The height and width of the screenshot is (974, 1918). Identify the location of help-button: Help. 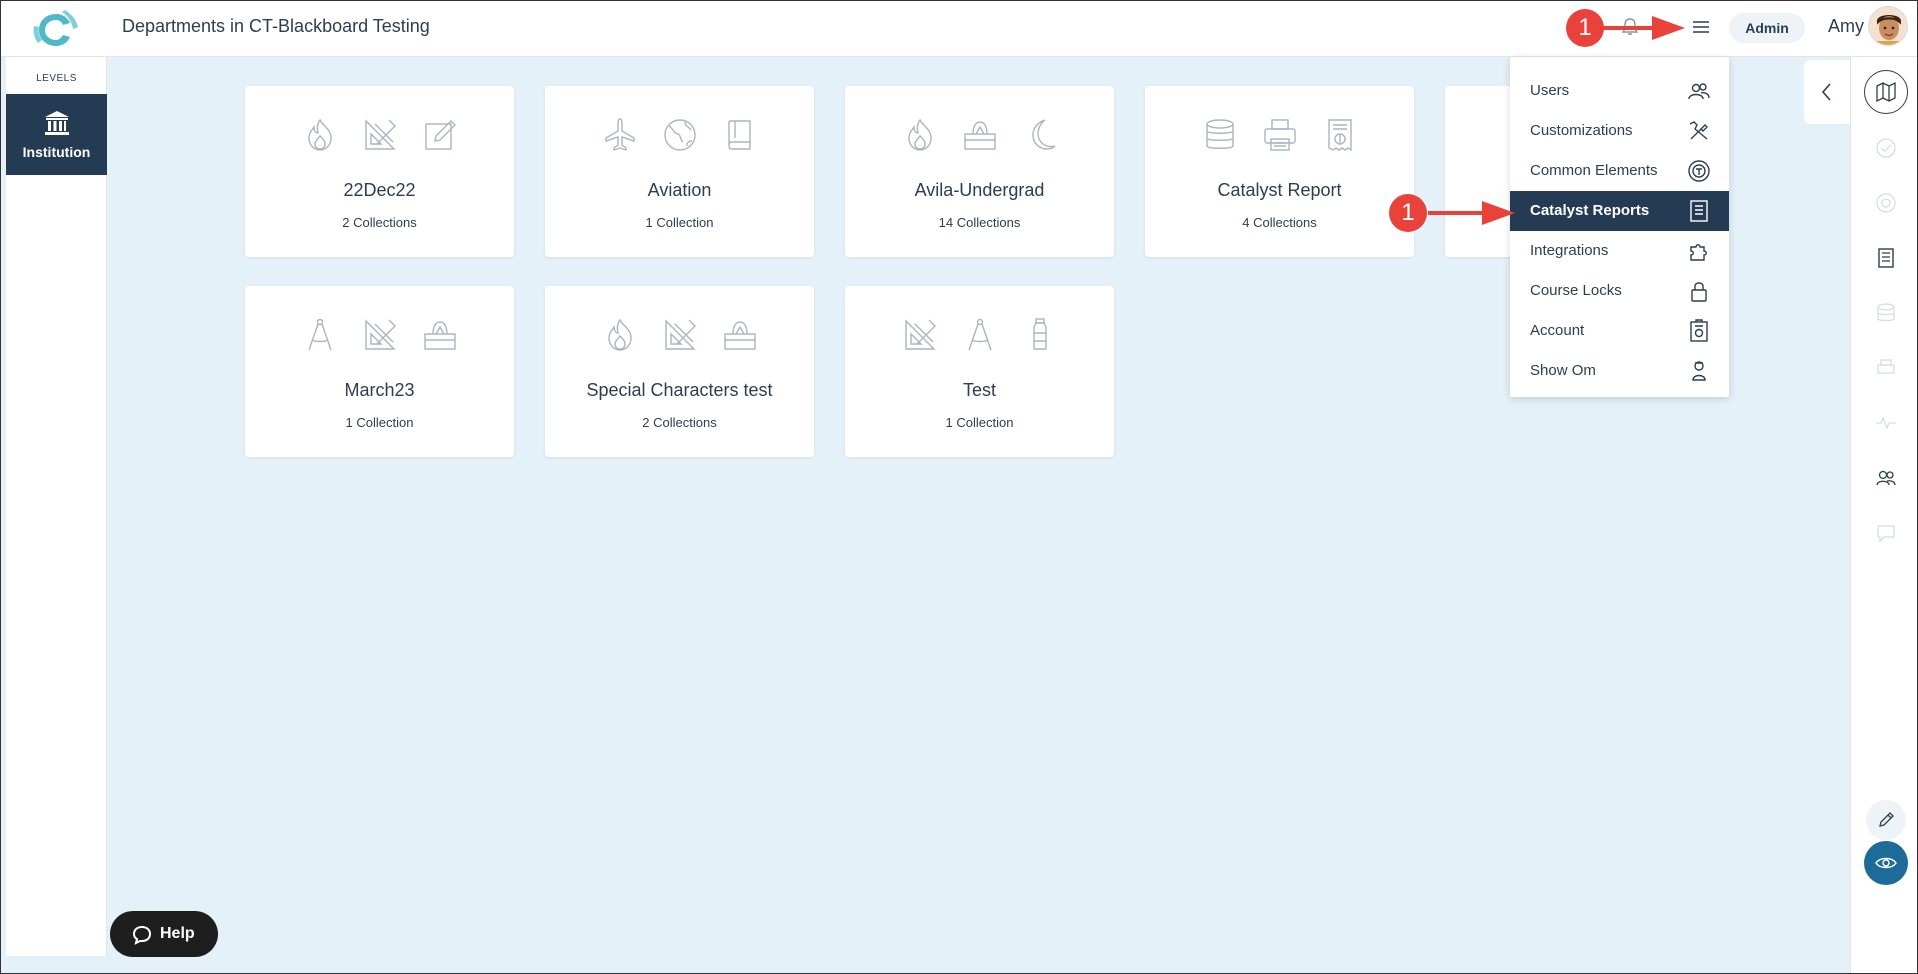
(164, 934).